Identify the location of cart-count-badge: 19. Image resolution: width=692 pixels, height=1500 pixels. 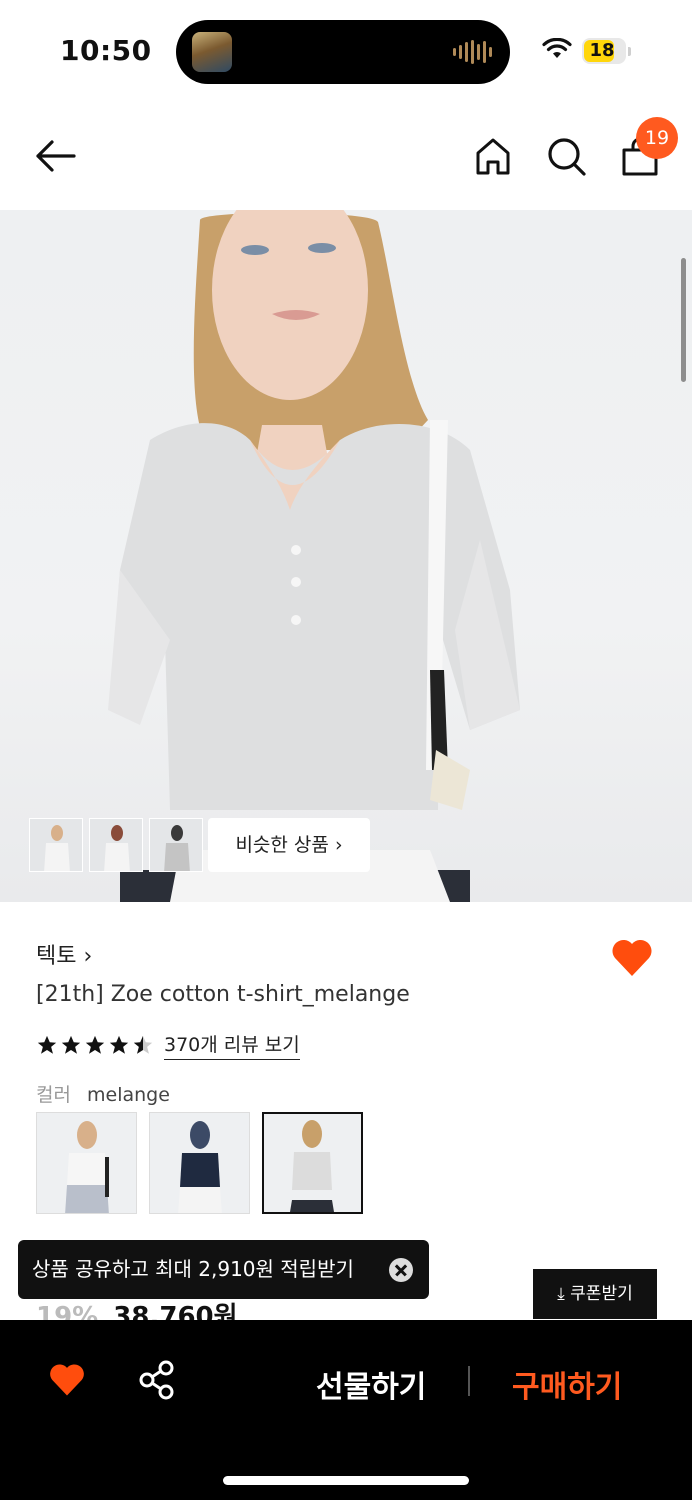
(657, 138).